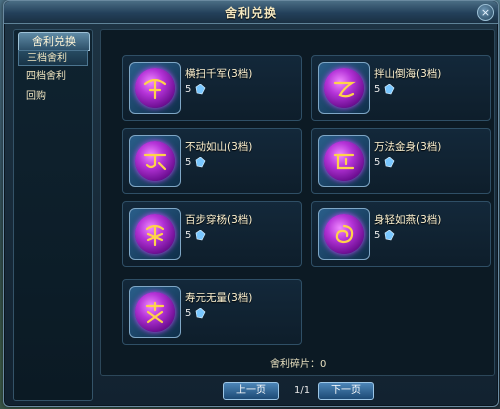 Image resolution: width=500 pixels, height=409 pixels. I want to click on glyph-hook-icon, so click(155, 162).